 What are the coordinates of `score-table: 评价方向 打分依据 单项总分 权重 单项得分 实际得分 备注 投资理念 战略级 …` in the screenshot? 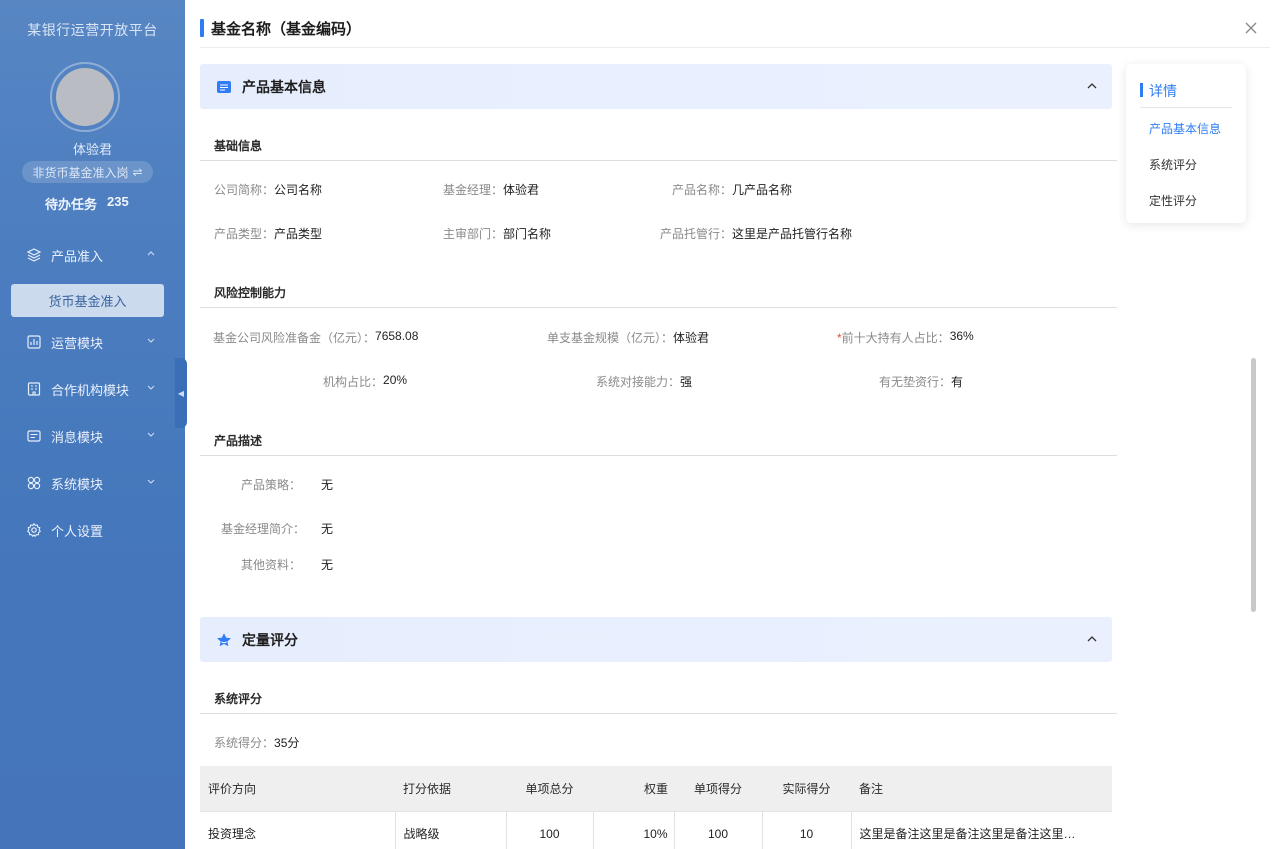 It's located at (656, 807).